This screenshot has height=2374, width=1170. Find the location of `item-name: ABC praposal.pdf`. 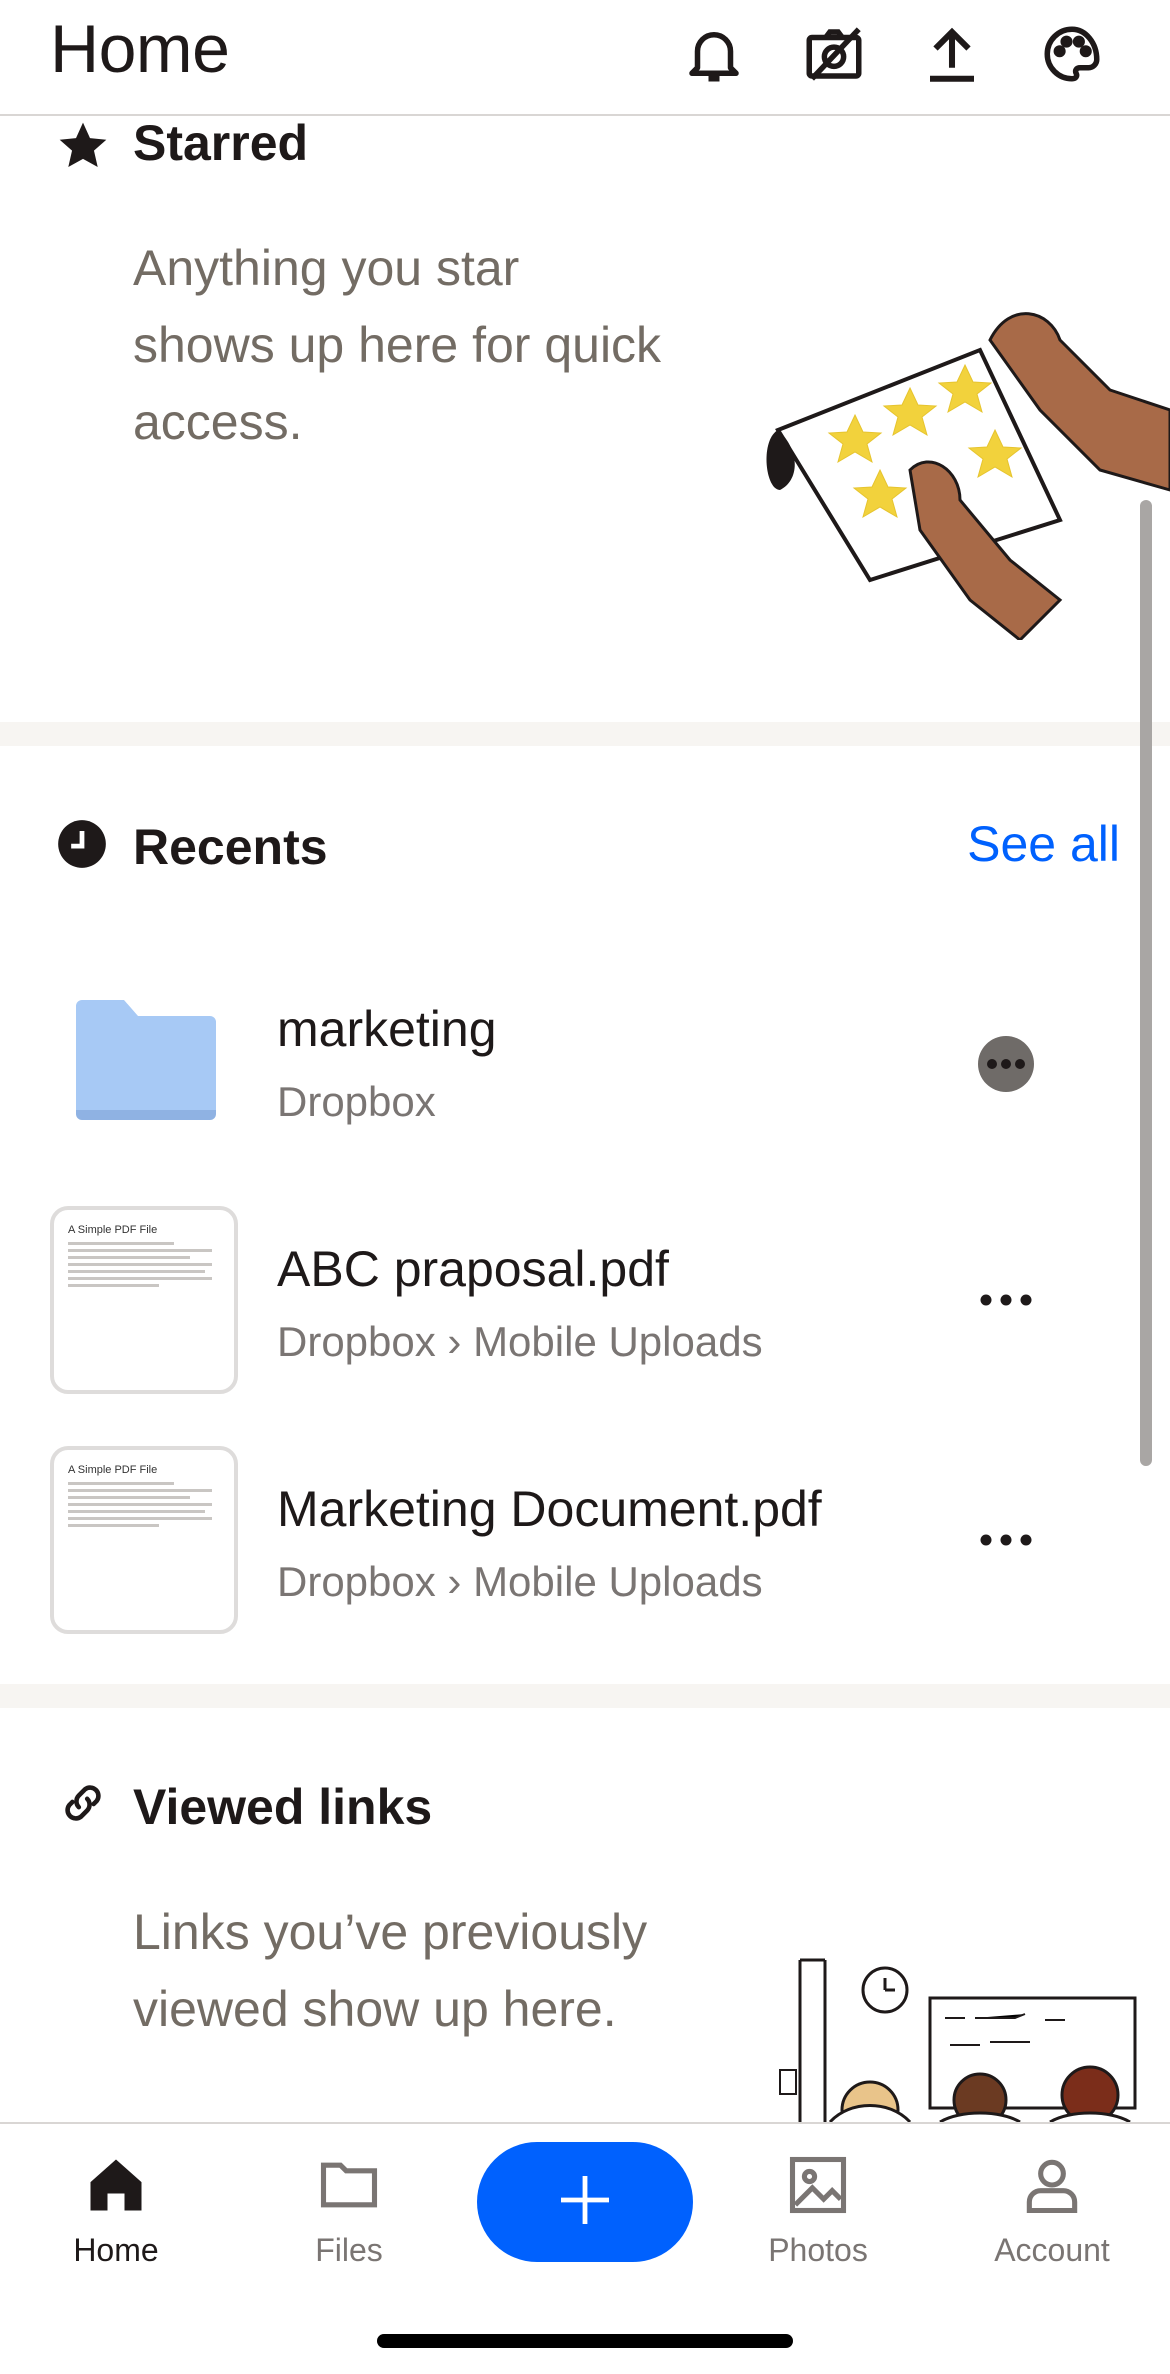

item-name: ABC praposal.pdf is located at coordinates (473, 1269).